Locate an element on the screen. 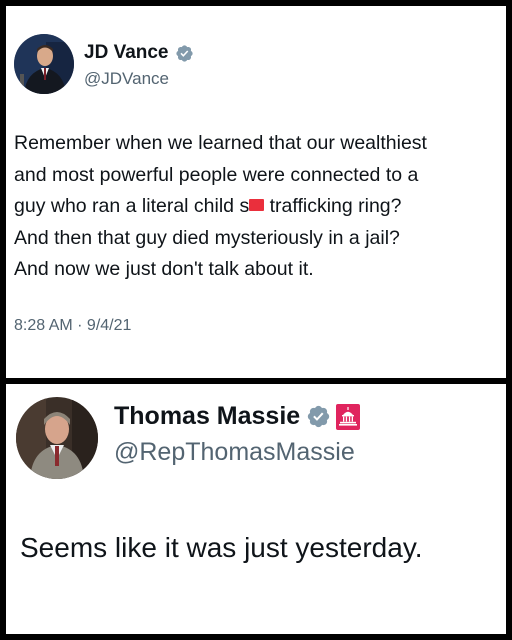 The height and width of the screenshot is (640, 512). author-name: JD Vance is located at coordinates (126, 53).